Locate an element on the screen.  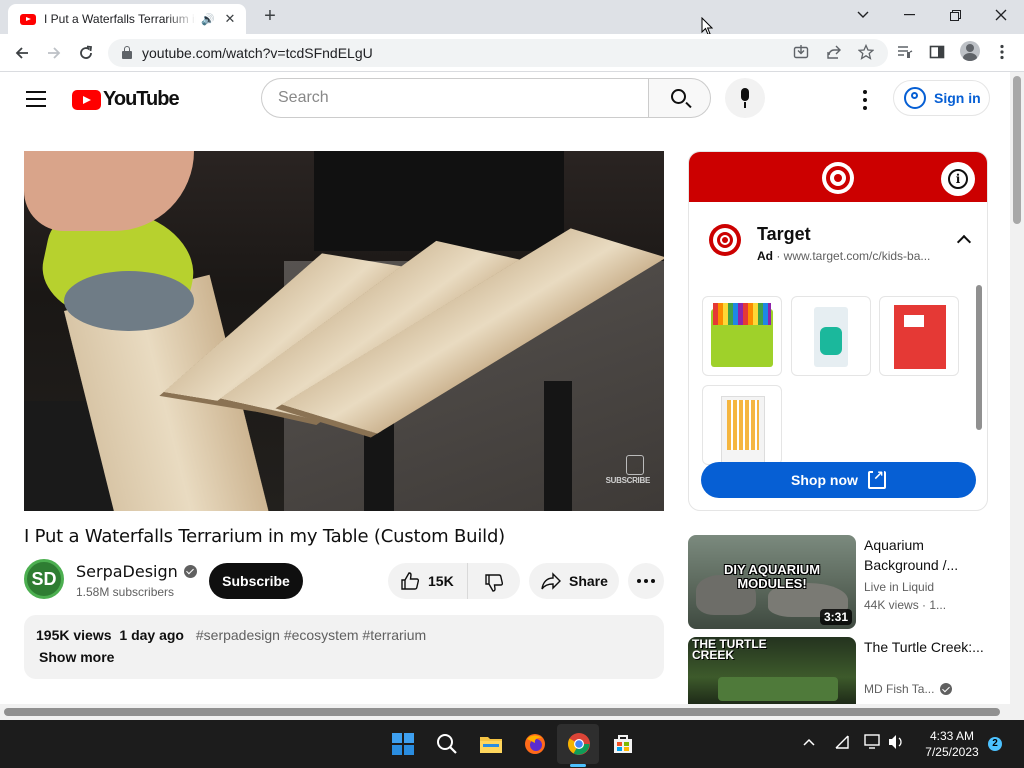
related-thumbnail: DIY AQUARIUM MODULES! 3:31 is located at coordinates (772, 582).